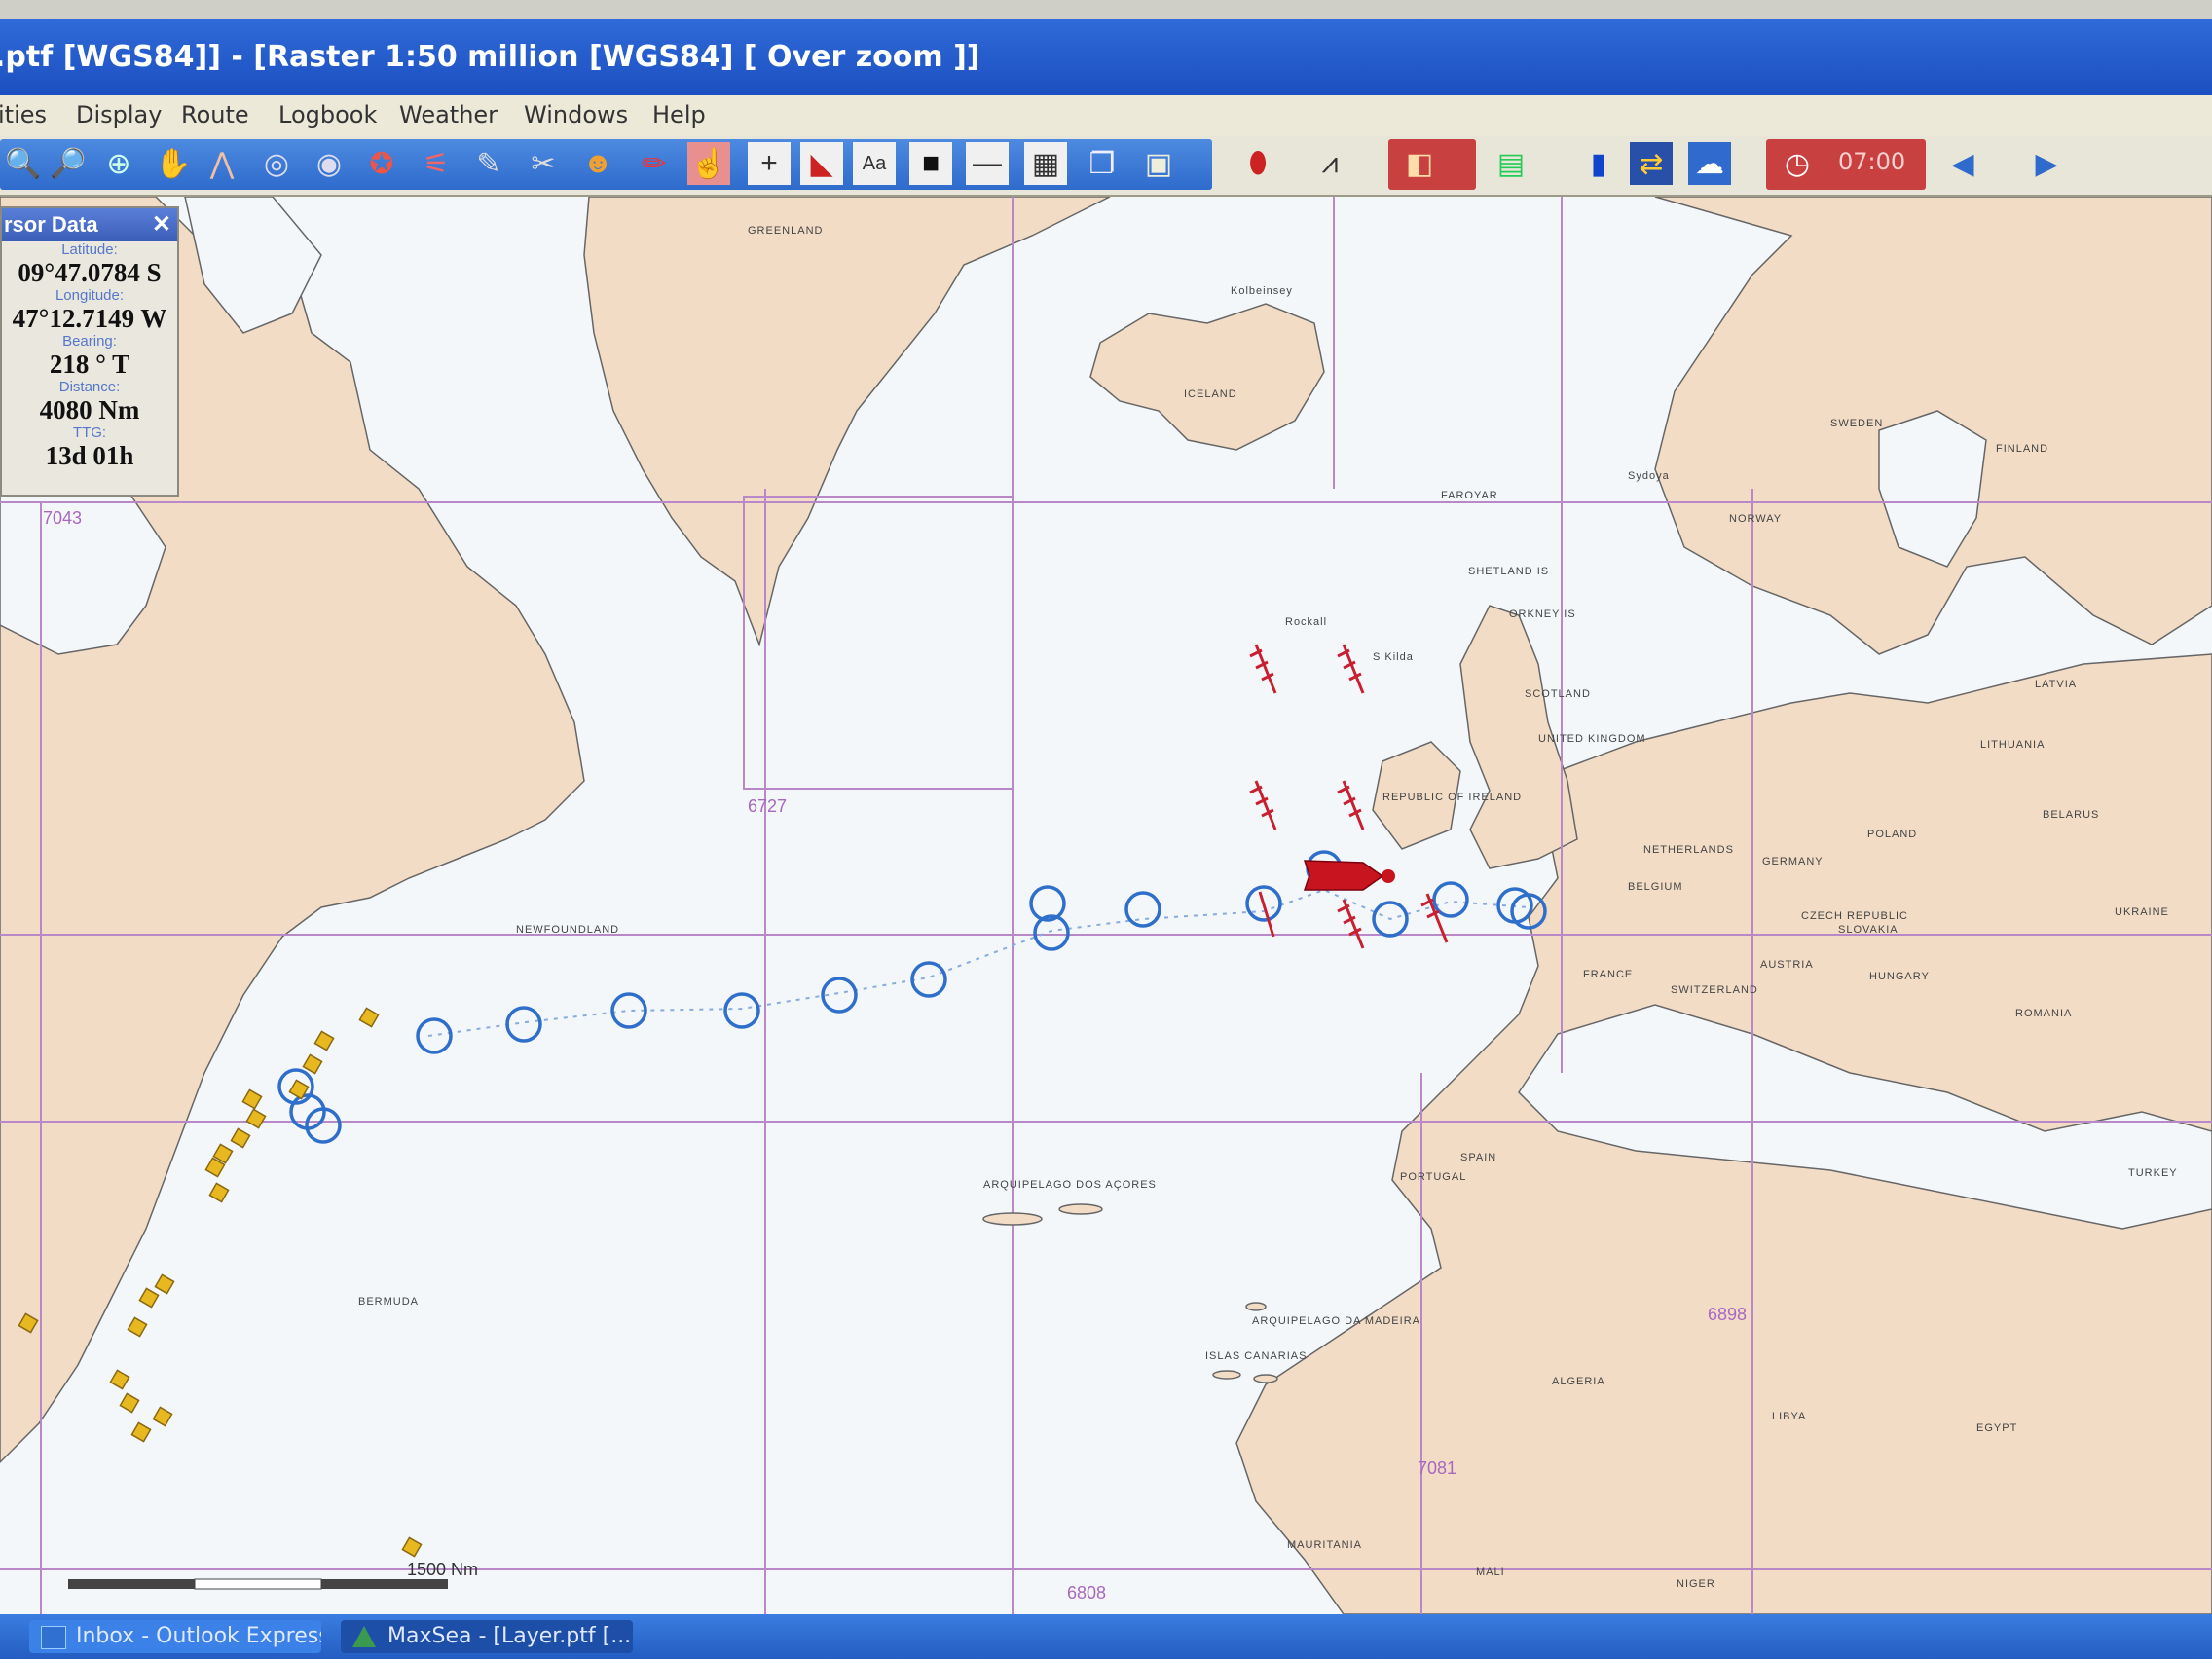  What do you see at coordinates (329, 163) in the screenshot?
I see `target-icon: ◉` at bounding box center [329, 163].